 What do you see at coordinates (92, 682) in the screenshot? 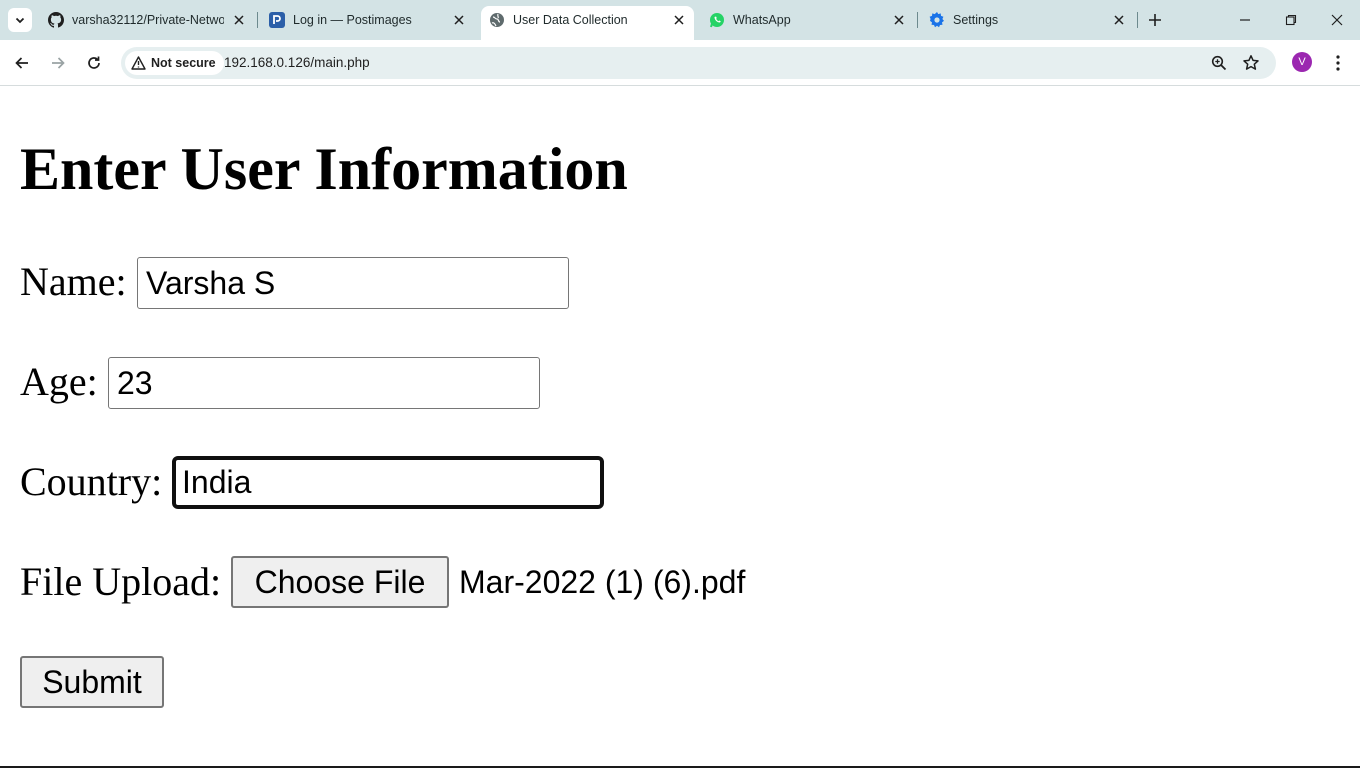
I see `submit-button: Submit` at bounding box center [92, 682].